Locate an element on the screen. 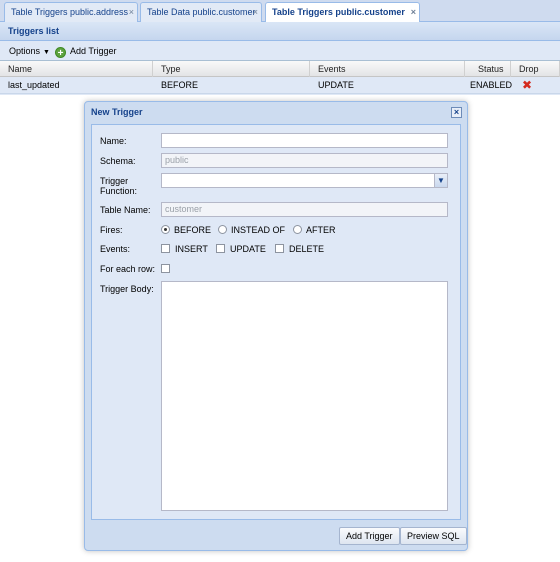 The height and width of the screenshot is (562, 560). table-name-field: customer is located at coordinates (304, 209).